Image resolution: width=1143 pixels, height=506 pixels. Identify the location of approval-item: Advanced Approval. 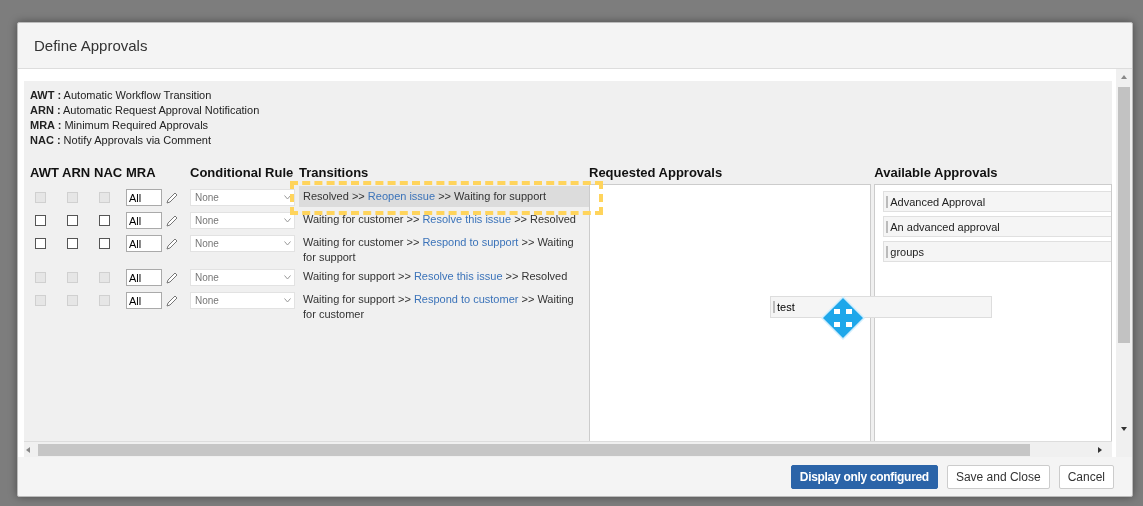
(997, 201).